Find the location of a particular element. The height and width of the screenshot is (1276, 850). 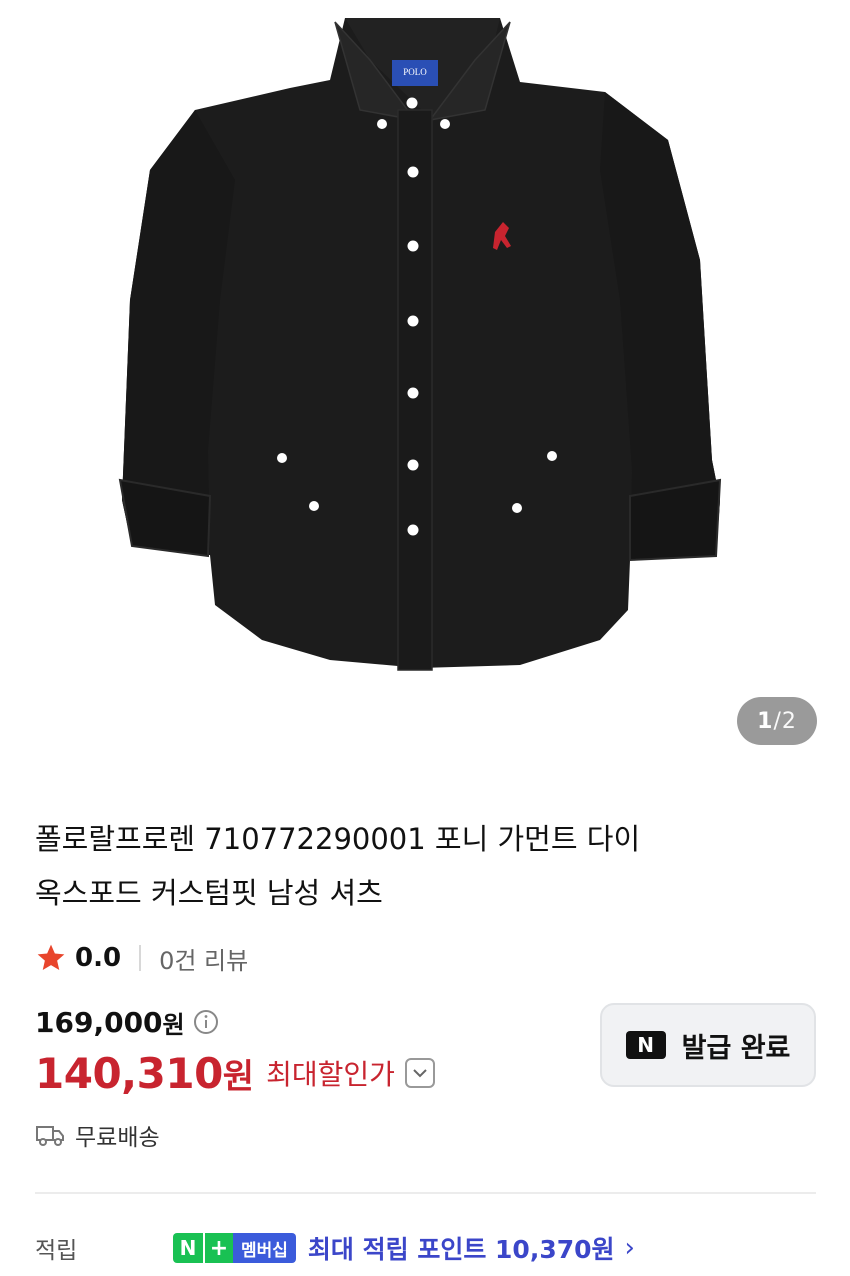

sale-price: 140,310 원 최대할인가 is located at coordinates (235, 1073).